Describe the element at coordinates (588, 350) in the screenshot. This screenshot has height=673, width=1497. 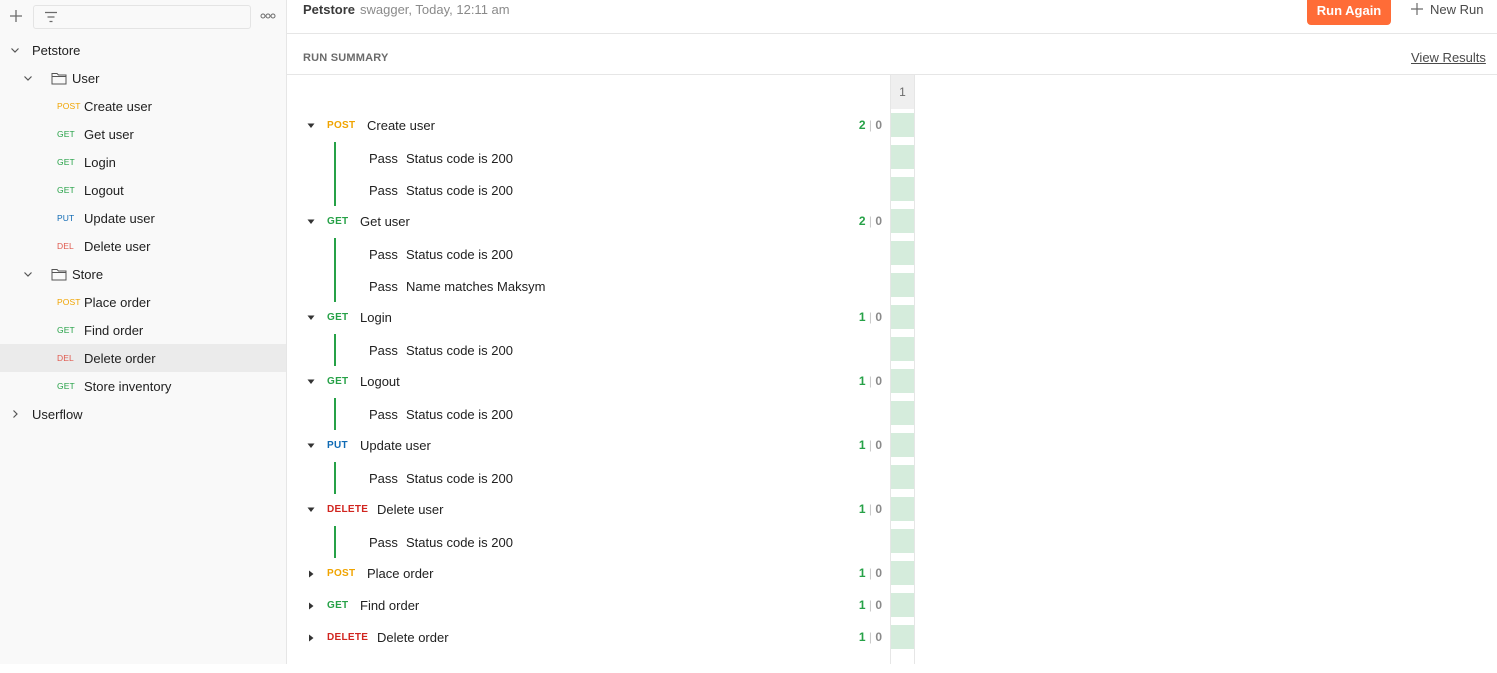
I see `test-result-row: Pass Status code is 200` at that location.